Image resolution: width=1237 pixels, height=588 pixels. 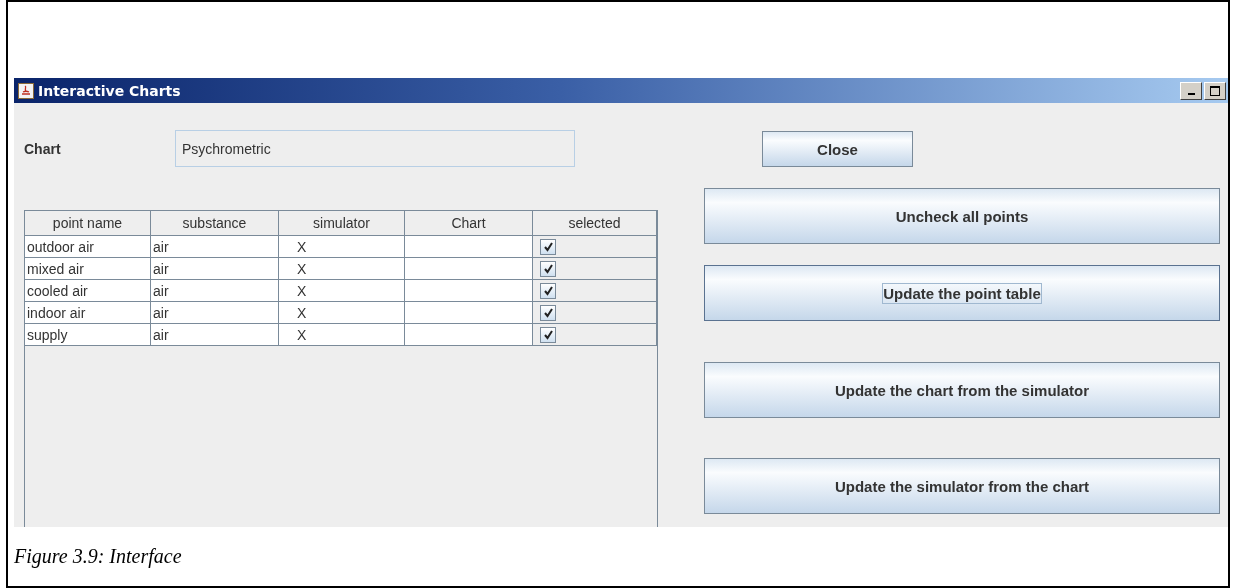 I want to click on field-label: Chart, so click(x=43, y=148).